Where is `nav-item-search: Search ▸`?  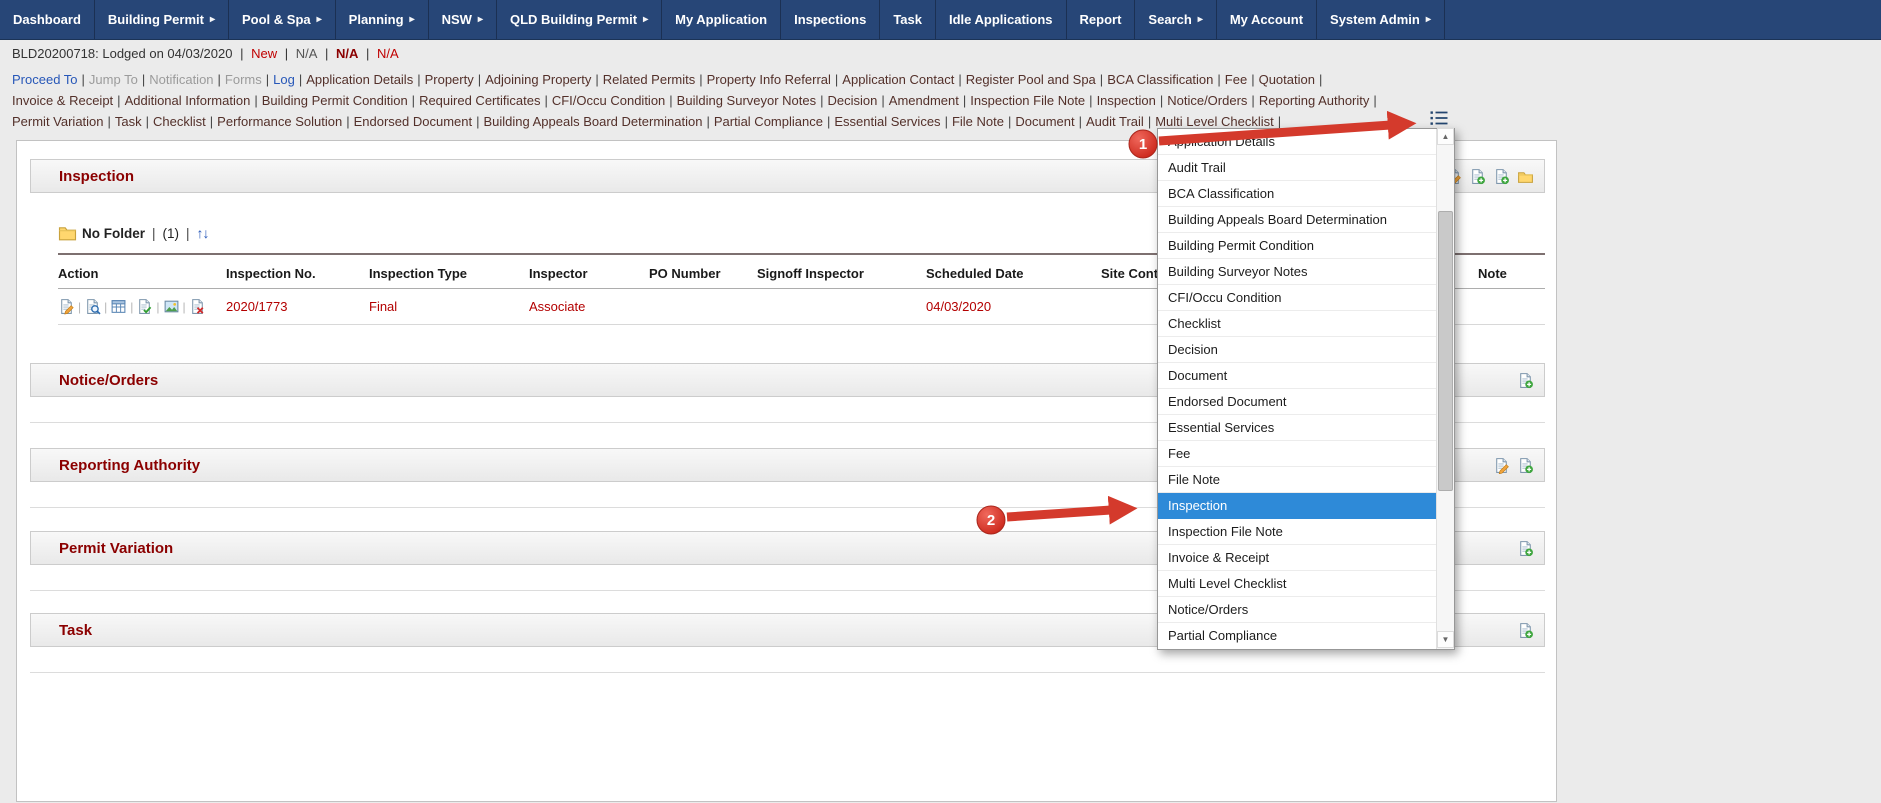
nav-item-search: Search ▸ is located at coordinates (1176, 19).